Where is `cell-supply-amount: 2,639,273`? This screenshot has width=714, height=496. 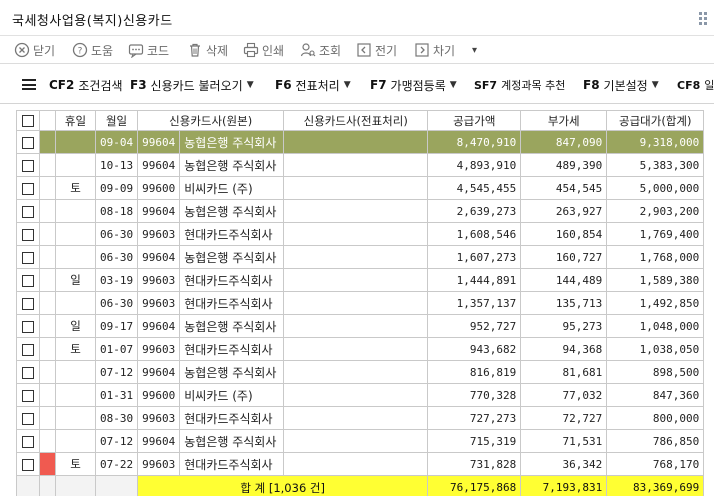
cell-supply-amount: 2,639,273 is located at coordinates (474, 211).